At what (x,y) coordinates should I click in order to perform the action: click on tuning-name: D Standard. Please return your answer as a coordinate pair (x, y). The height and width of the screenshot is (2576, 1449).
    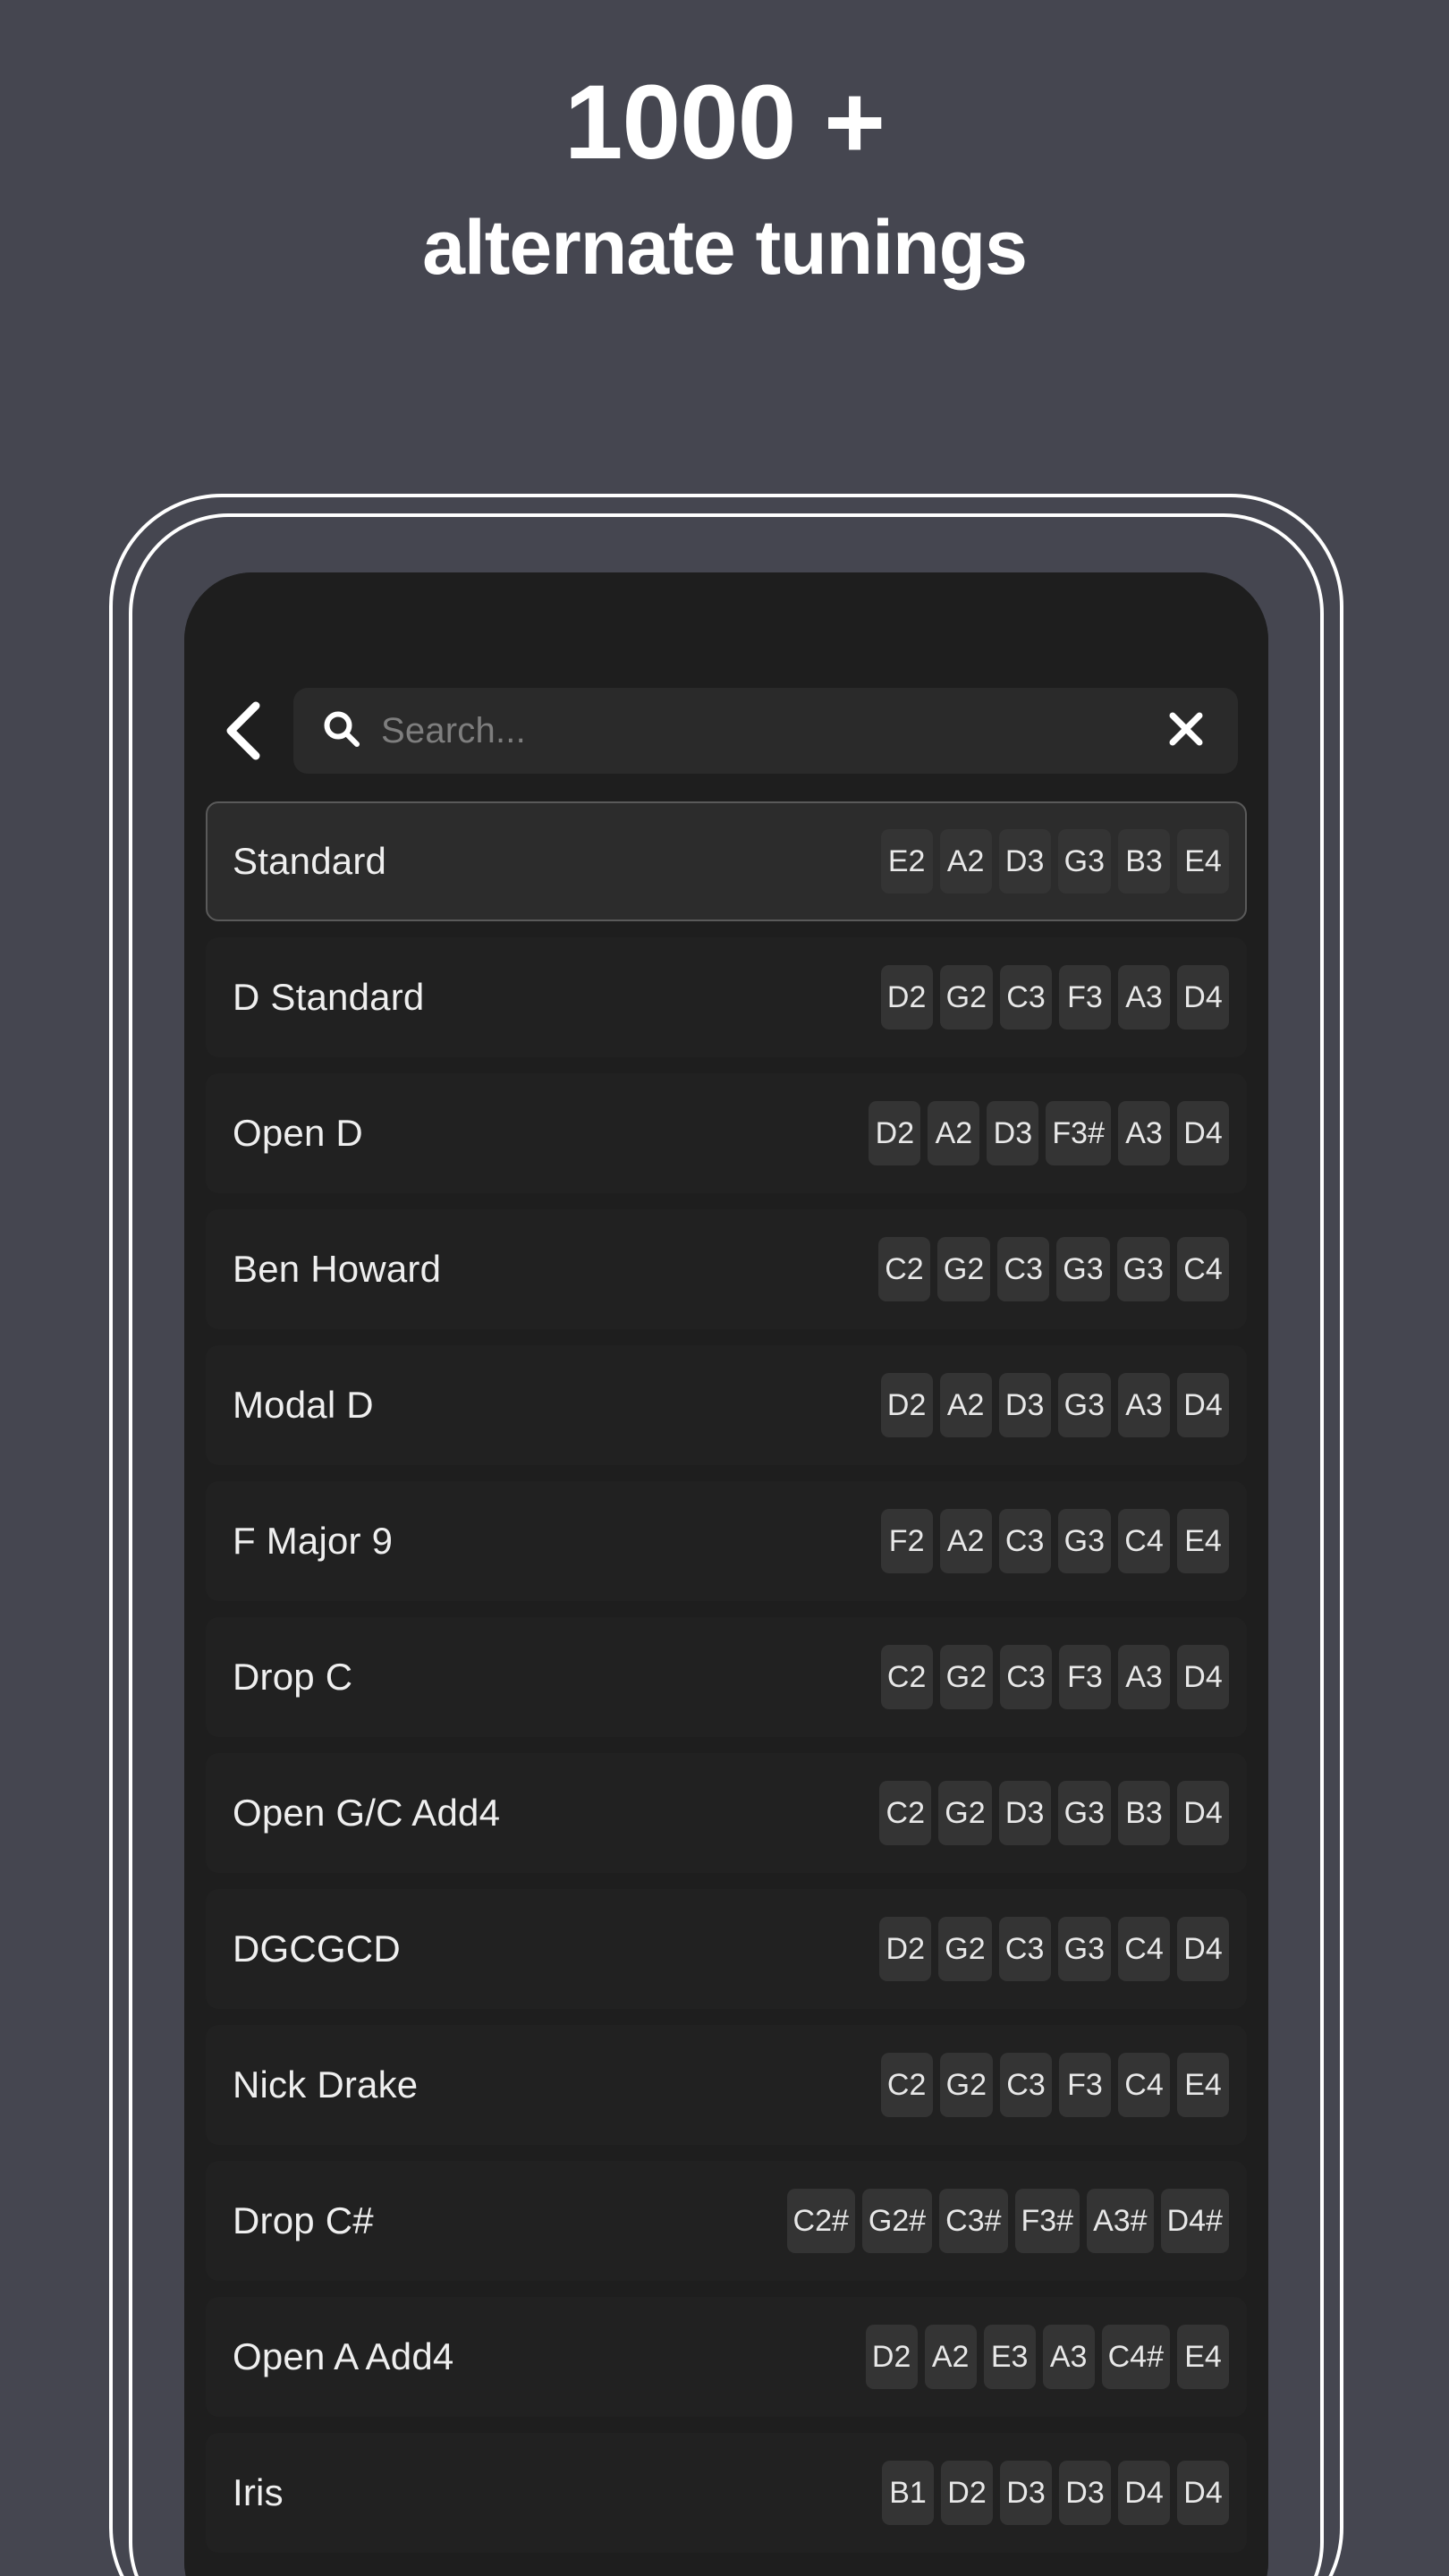
    Looking at the image, I should click on (329, 997).